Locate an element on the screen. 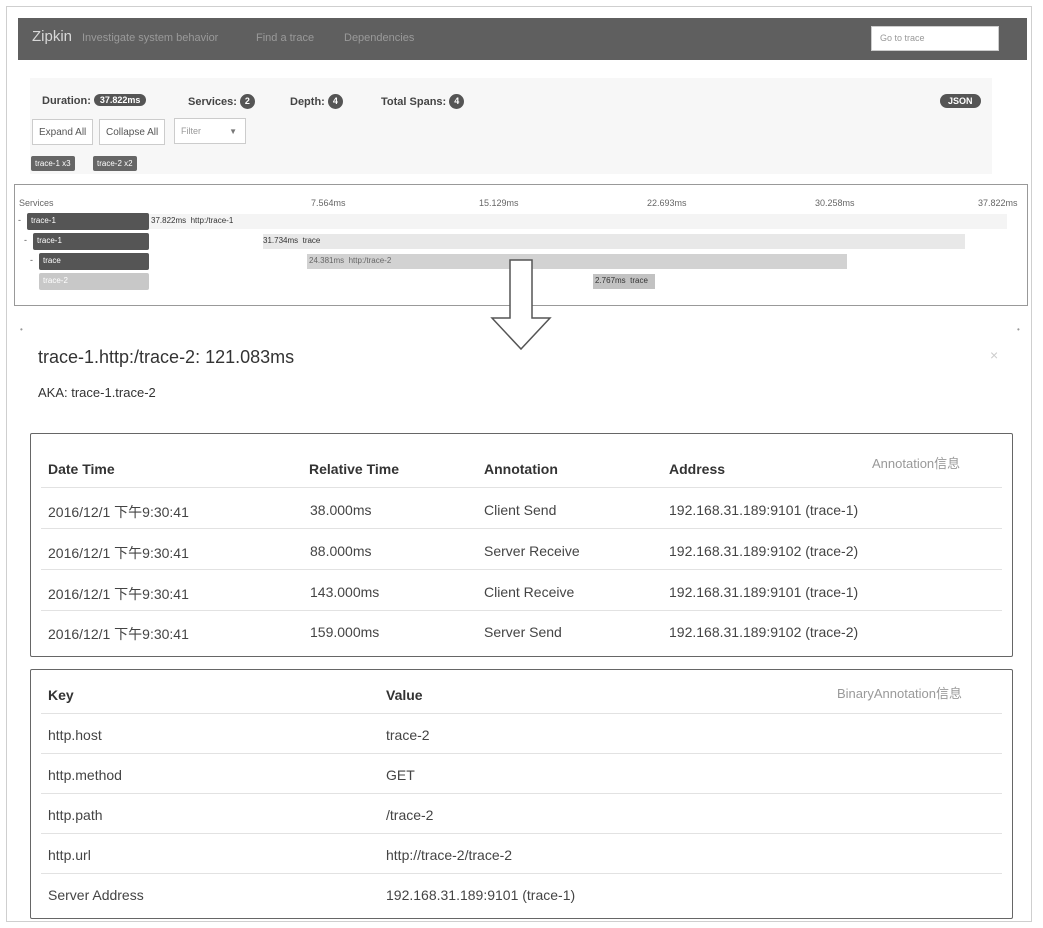 The image size is (1043, 928). service-tag-trace-2: trace-2 x2 is located at coordinates (115, 163).